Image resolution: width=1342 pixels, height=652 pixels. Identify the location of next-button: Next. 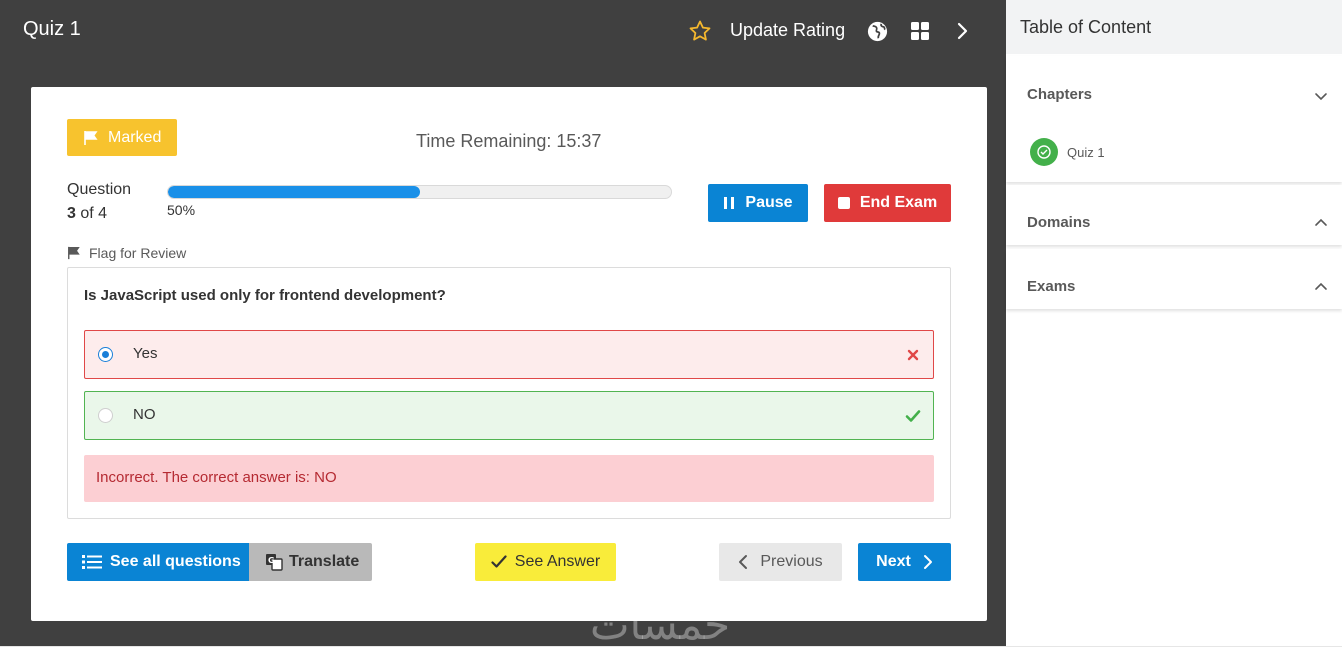
(904, 562).